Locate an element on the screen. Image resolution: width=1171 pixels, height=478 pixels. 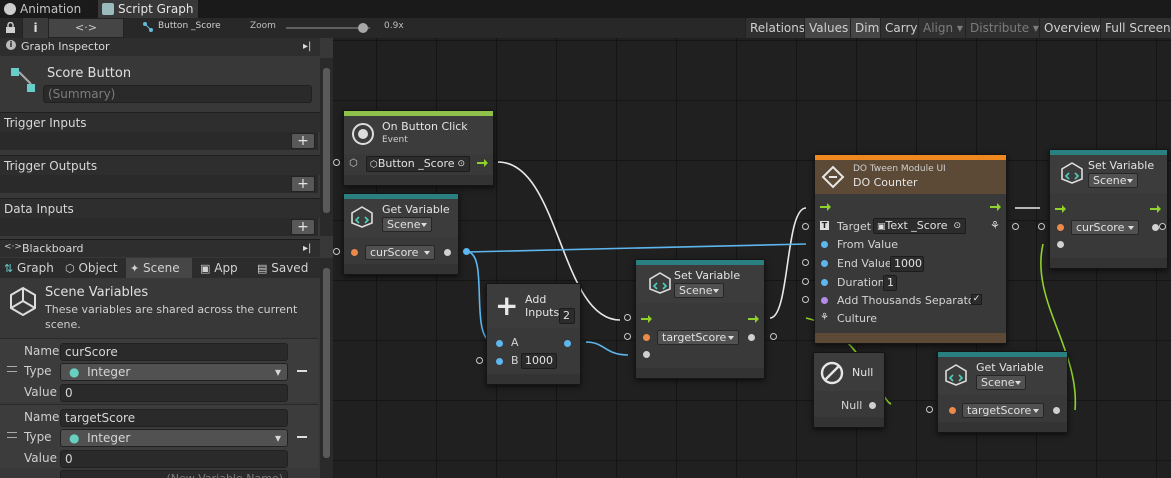
tab-saved: ▤ Saved is located at coordinates (286, 268).